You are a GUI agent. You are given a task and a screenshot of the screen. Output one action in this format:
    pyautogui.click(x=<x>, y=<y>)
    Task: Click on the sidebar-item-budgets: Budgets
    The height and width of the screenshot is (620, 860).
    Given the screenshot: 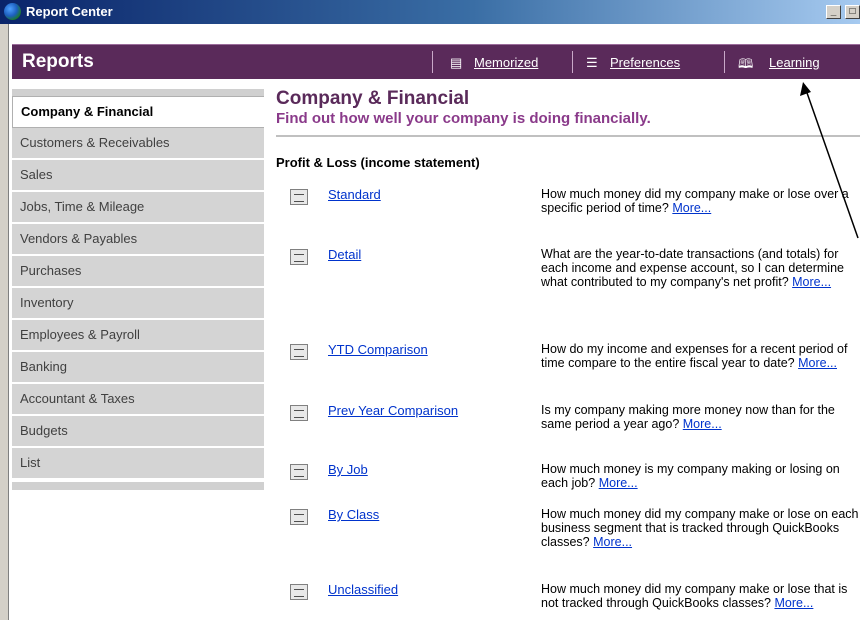 What is the action you would take?
    pyautogui.click(x=138, y=432)
    